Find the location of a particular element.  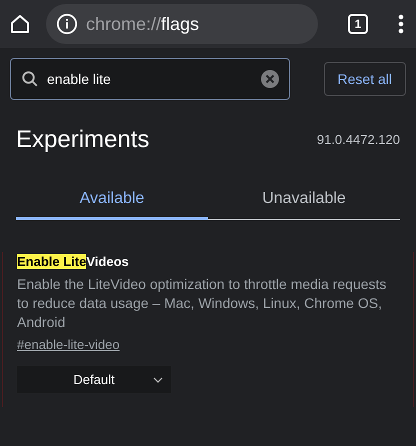

page-title: Experiments is located at coordinates (83, 140).